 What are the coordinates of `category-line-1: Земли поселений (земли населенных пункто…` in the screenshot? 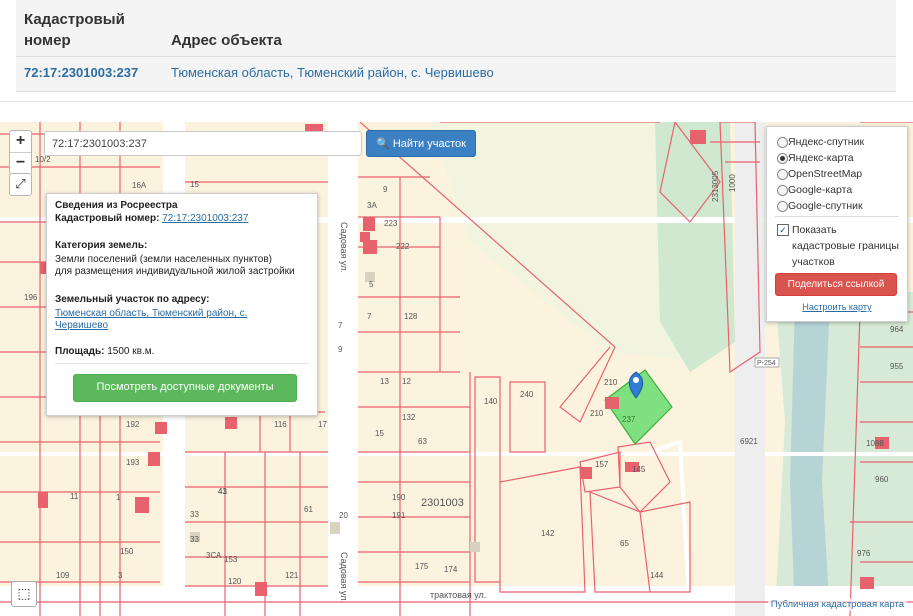 It's located at (164, 259).